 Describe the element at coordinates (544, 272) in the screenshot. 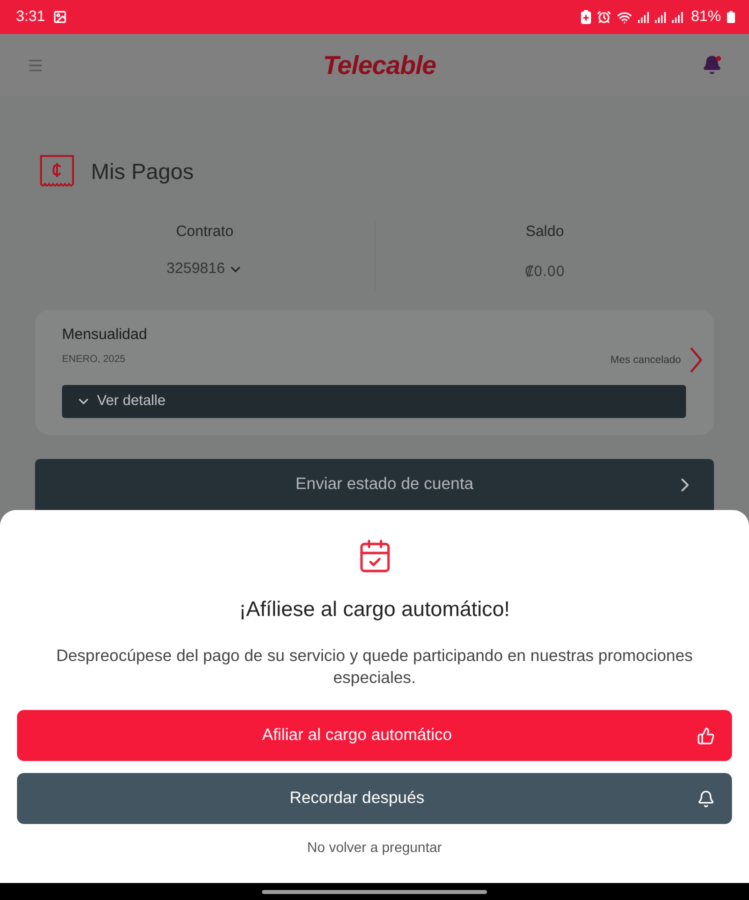

I see `summary-value: ₡0.00` at that location.